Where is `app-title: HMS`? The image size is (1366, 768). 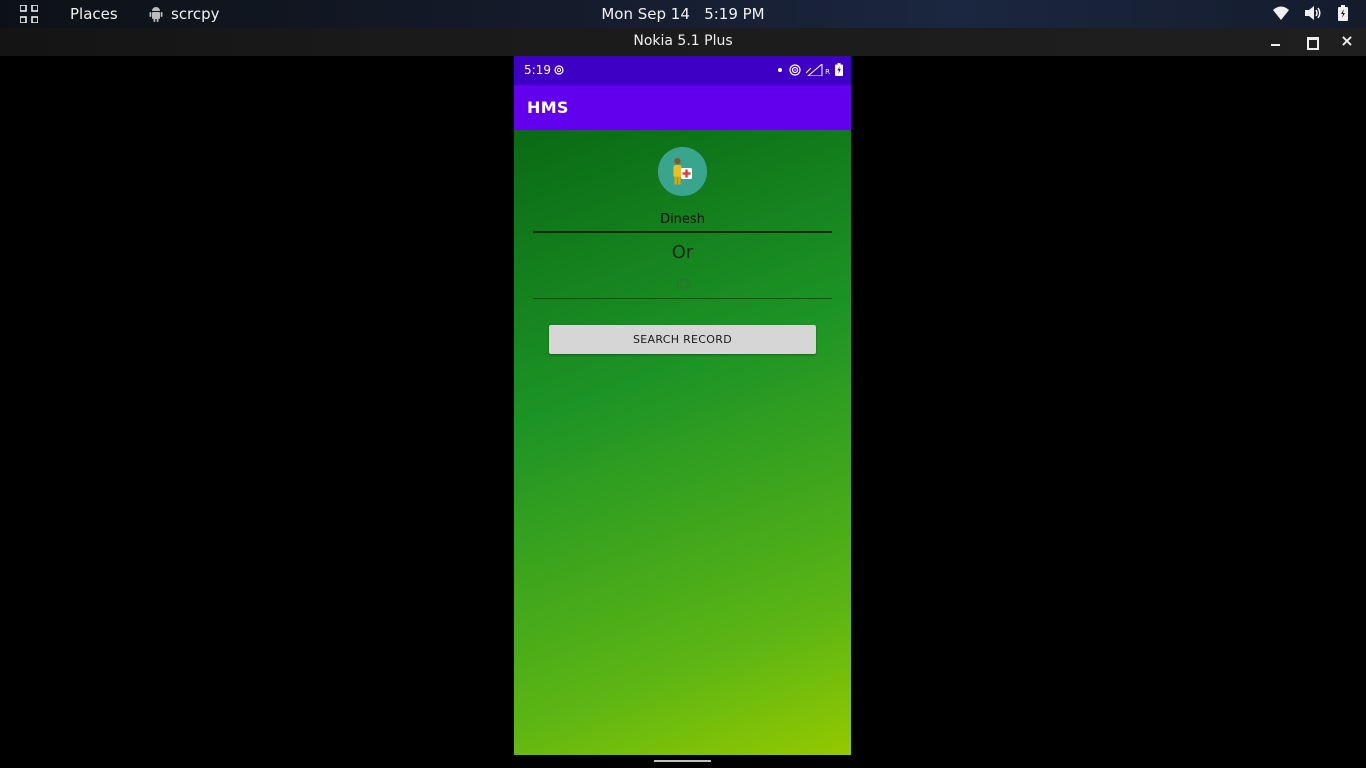 app-title: HMS is located at coordinates (548, 107).